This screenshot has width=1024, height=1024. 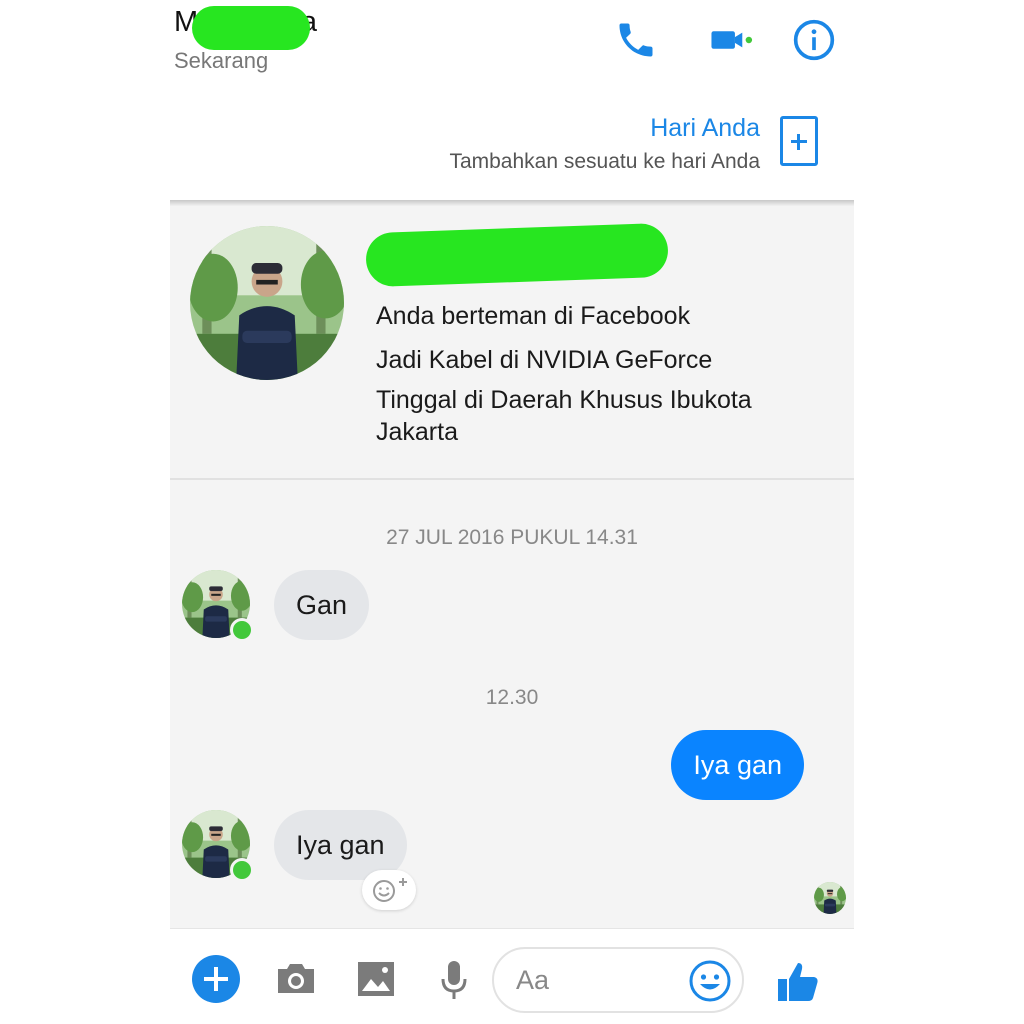 I want to click on conversation-header: M na Sekarang, so click(x=512, y=44).